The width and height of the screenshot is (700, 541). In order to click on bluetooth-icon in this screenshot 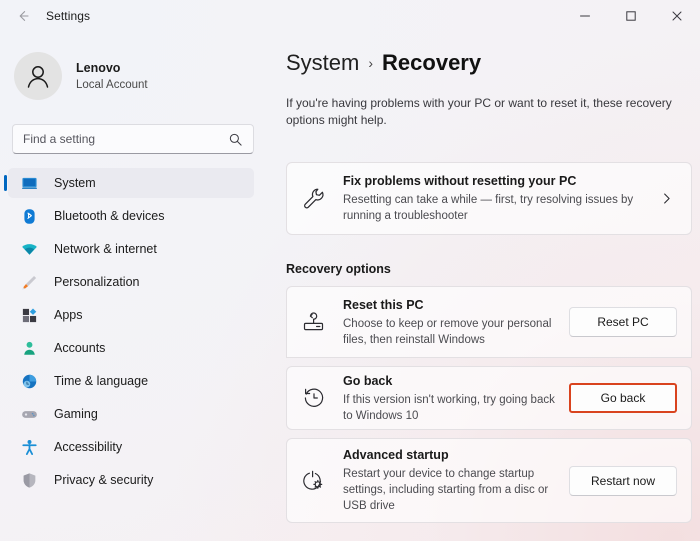, I will do `click(29, 216)`.